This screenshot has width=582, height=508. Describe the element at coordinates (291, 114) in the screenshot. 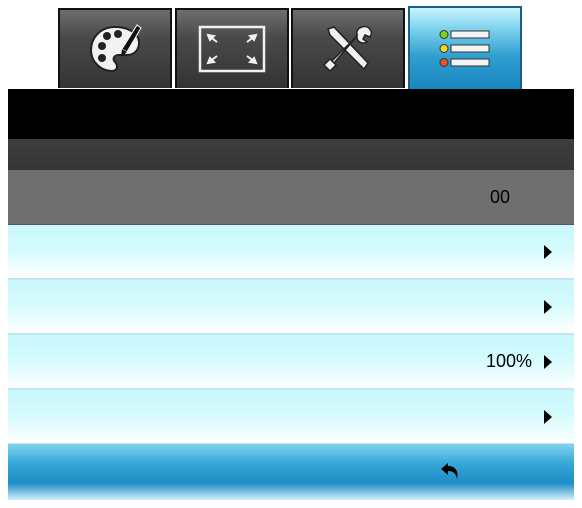

I see `menu-header` at that location.